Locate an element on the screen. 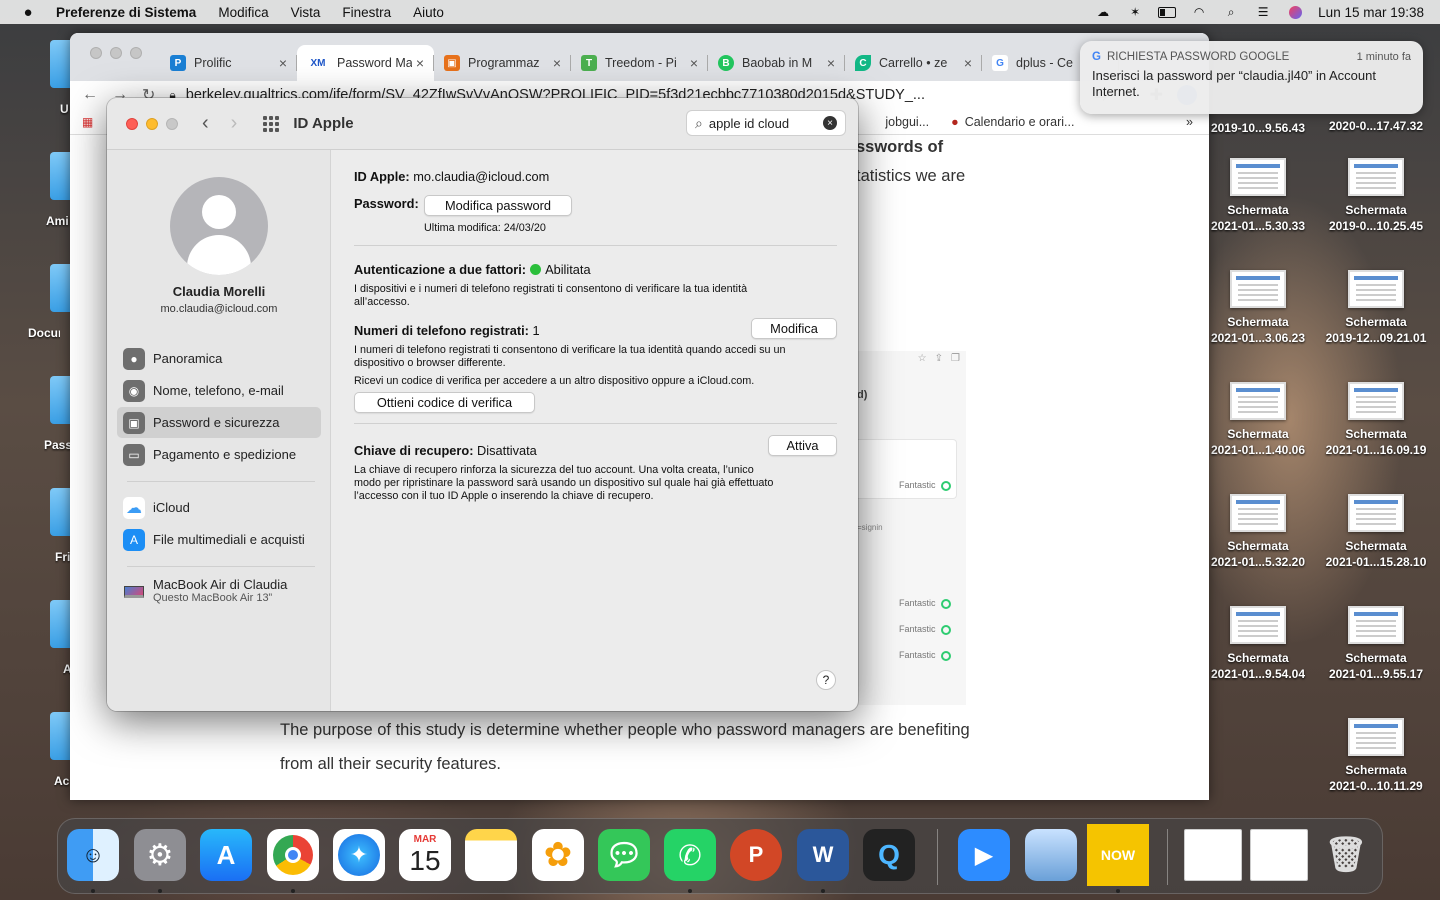 The image size is (1440, 900). menu-finestra: Finestra is located at coordinates (366, 12).